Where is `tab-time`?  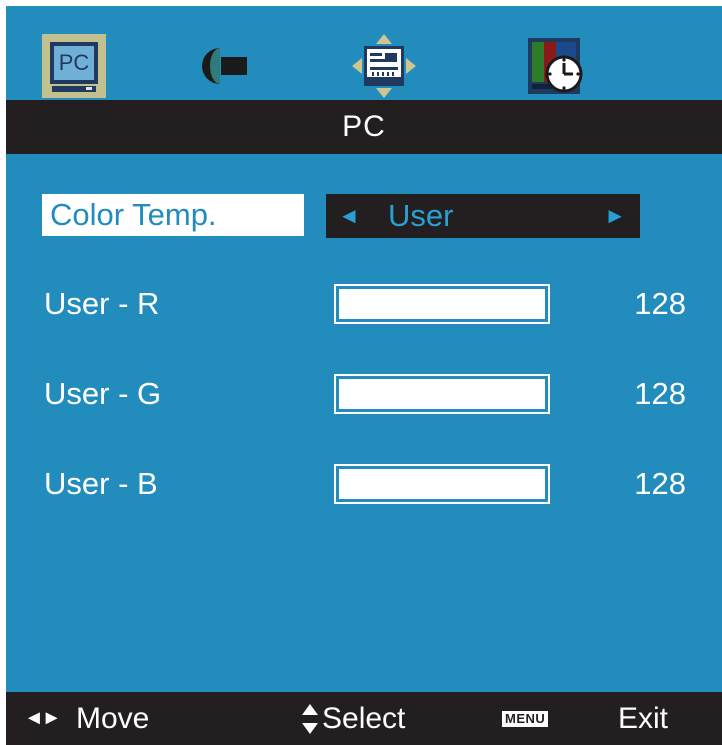 tab-time is located at coordinates (556, 66).